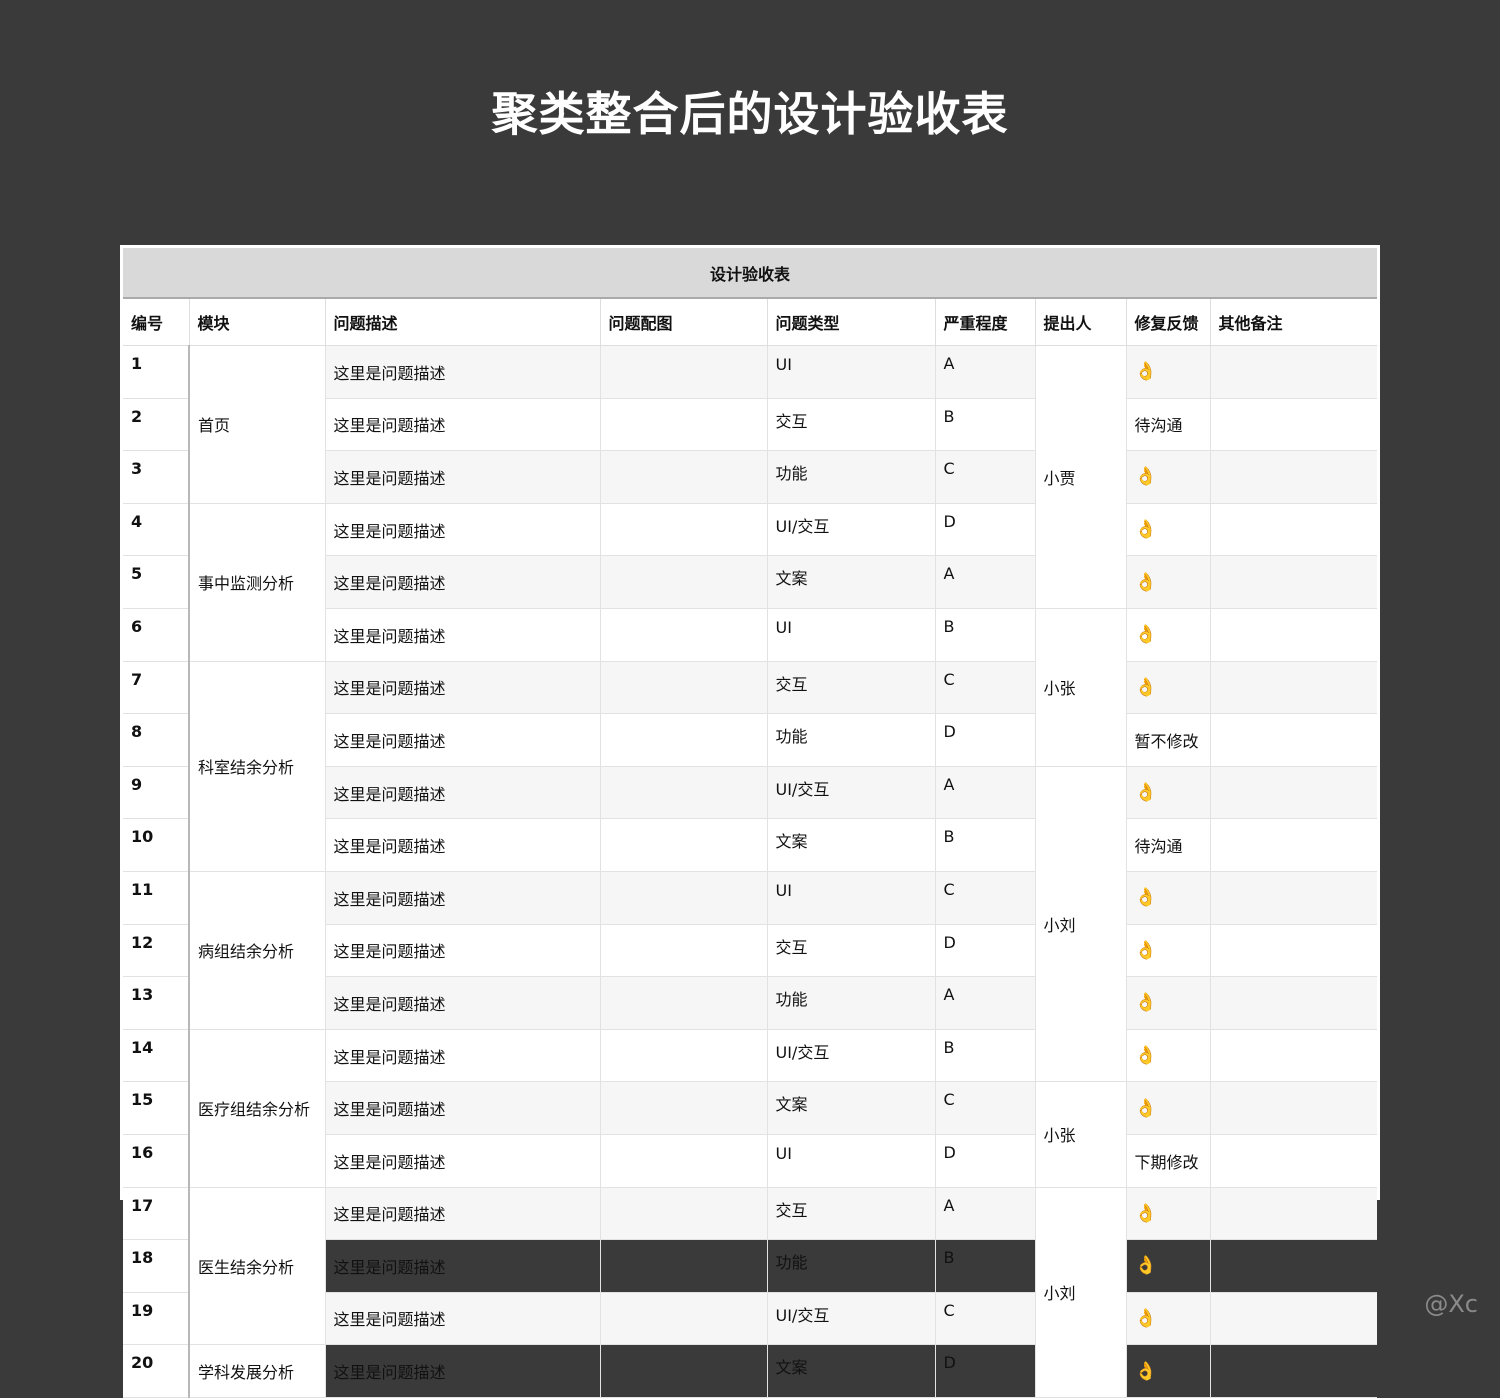  I want to click on row-id: 18, so click(156, 1266).